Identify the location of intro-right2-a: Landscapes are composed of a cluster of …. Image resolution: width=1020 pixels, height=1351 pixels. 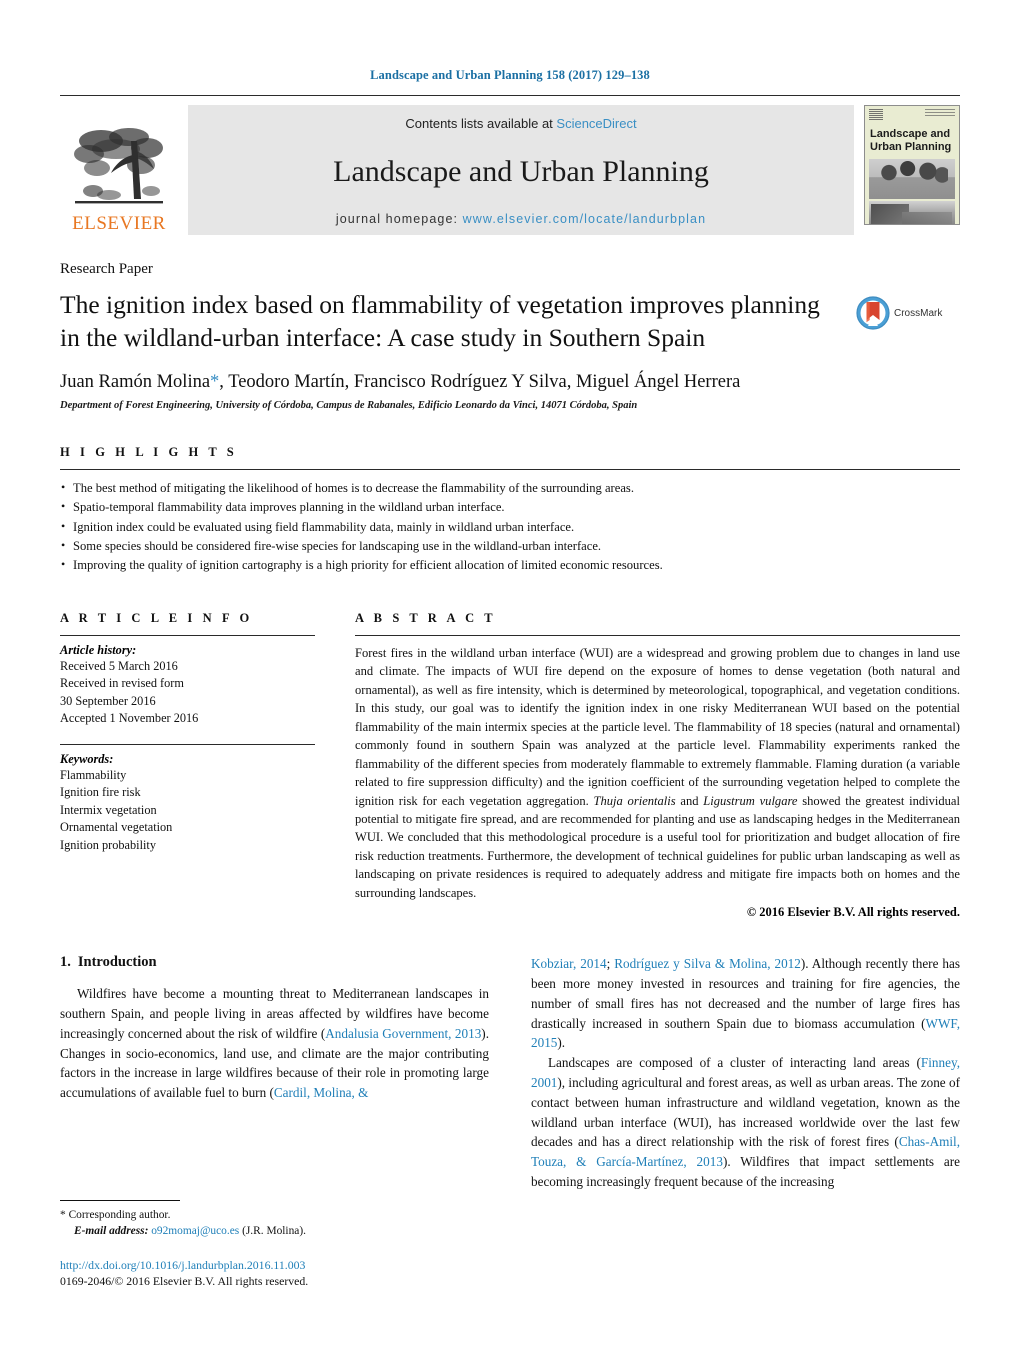
(734, 1063).